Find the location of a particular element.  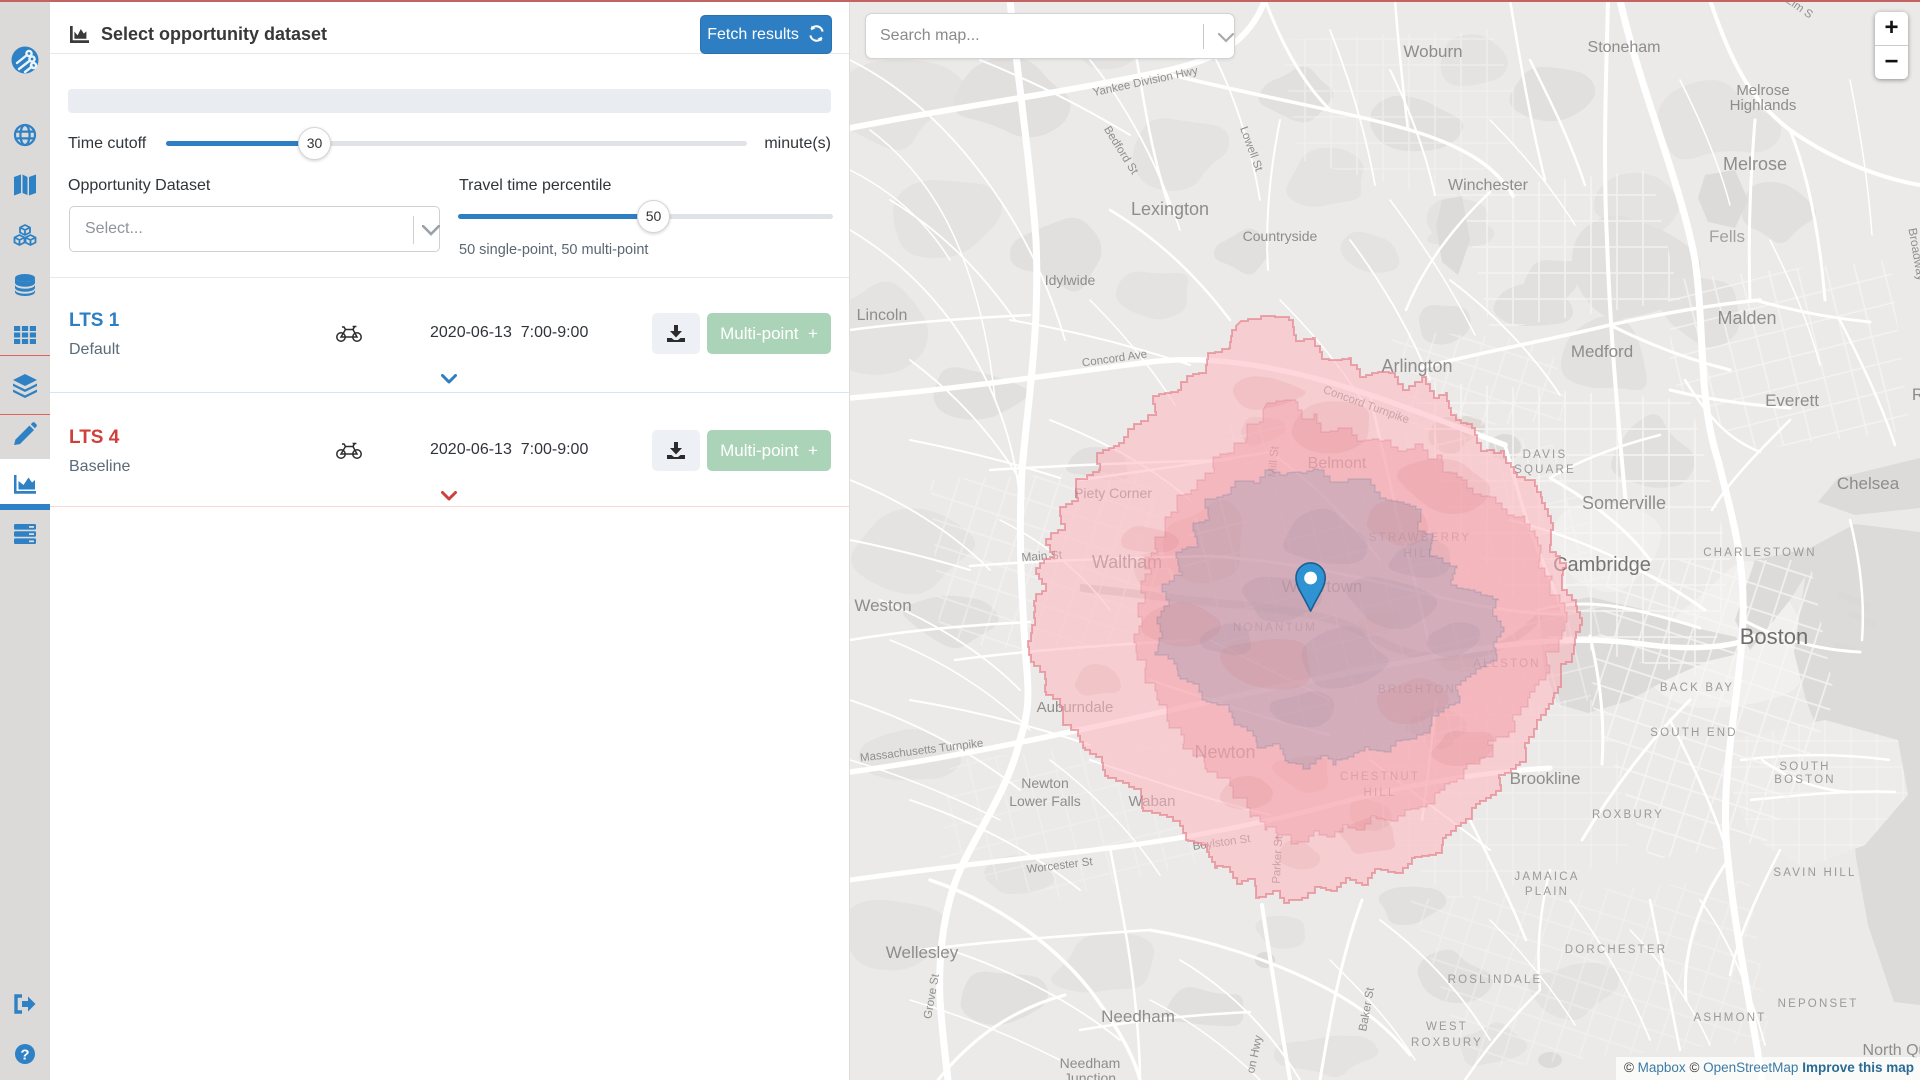

svg-text: WEST is located at coordinates (1447, 1027).